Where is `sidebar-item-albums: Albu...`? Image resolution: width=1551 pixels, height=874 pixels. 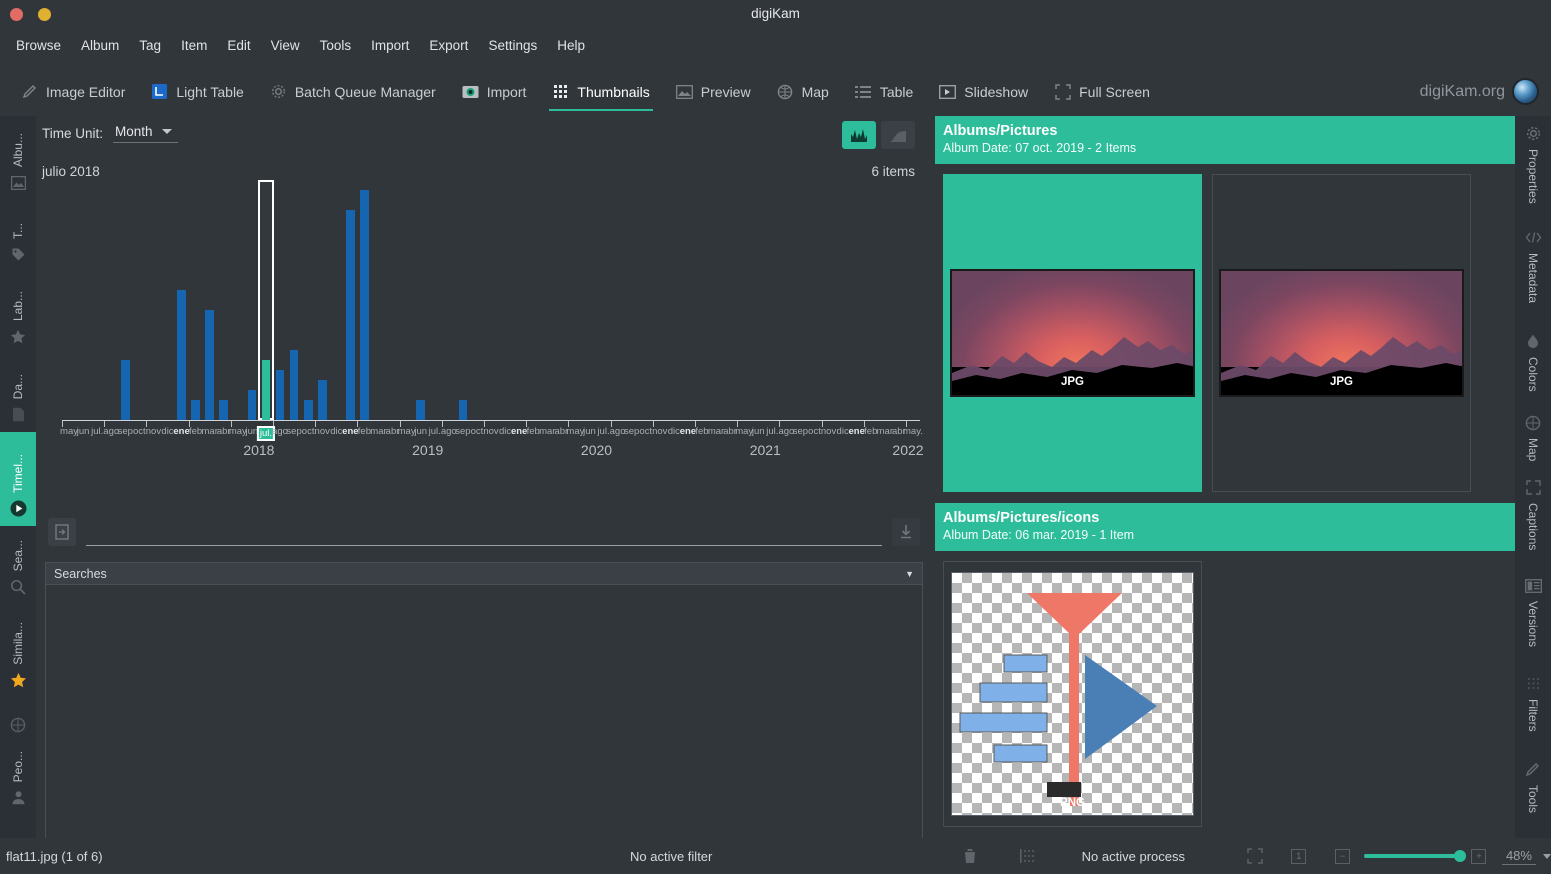 sidebar-item-albums: Albu... is located at coordinates (18, 158).